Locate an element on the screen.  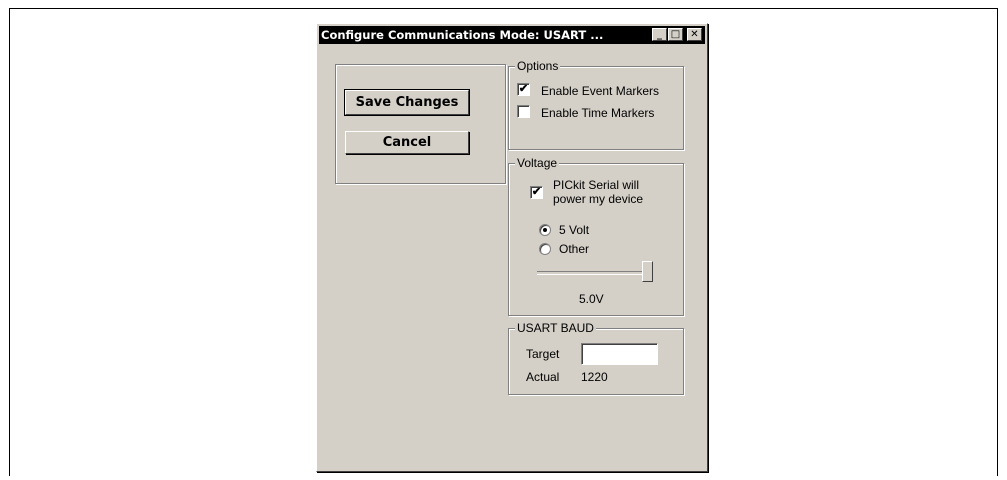
target-label: Target is located at coordinates (543, 354).